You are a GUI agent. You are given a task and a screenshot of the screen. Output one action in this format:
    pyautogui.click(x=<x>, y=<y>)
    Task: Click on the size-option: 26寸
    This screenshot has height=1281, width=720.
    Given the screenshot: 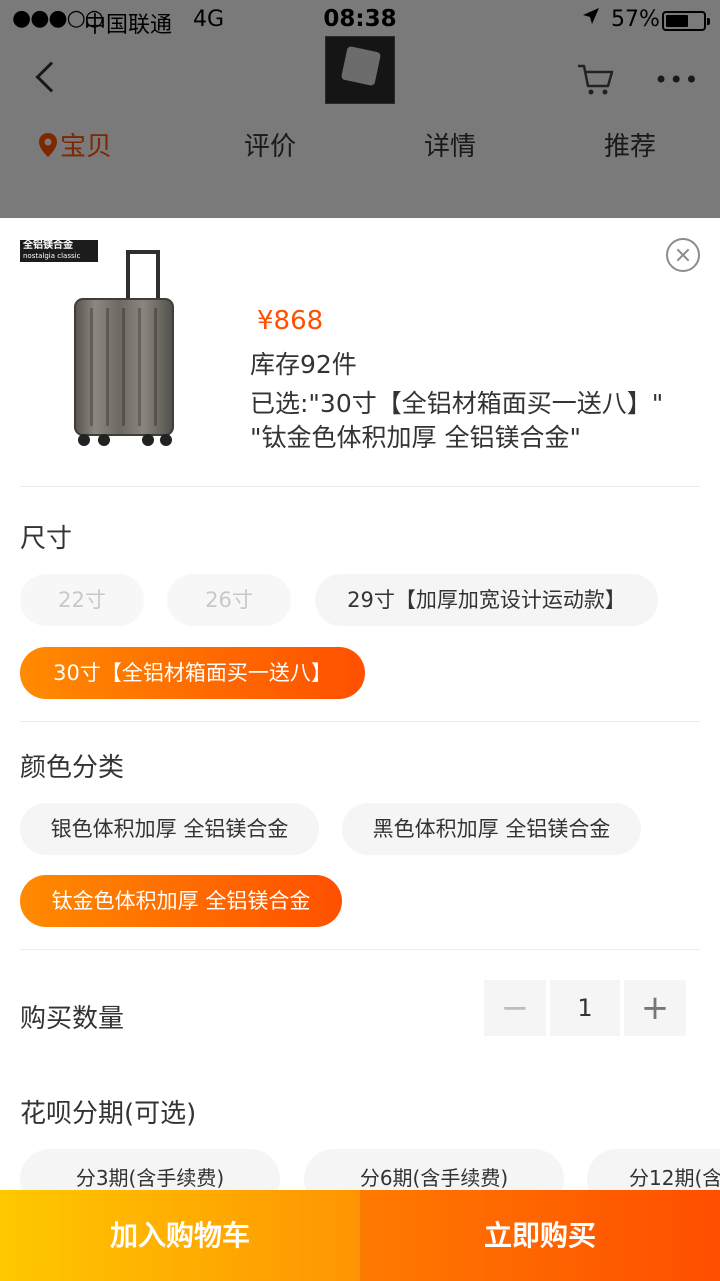 What is the action you would take?
    pyautogui.click(x=229, y=600)
    